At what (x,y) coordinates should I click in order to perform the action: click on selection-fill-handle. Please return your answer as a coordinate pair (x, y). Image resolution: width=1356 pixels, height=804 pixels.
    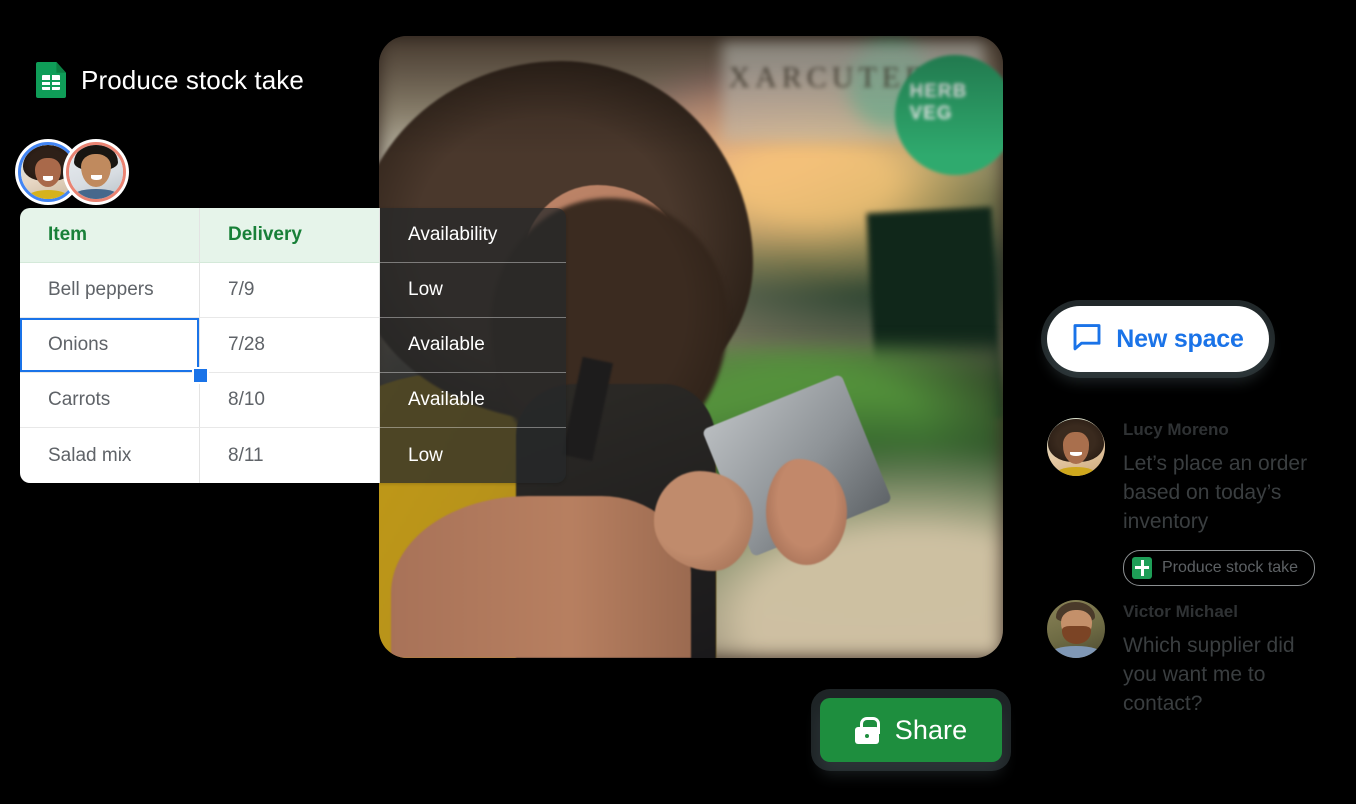
    Looking at the image, I should click on (200, 375).